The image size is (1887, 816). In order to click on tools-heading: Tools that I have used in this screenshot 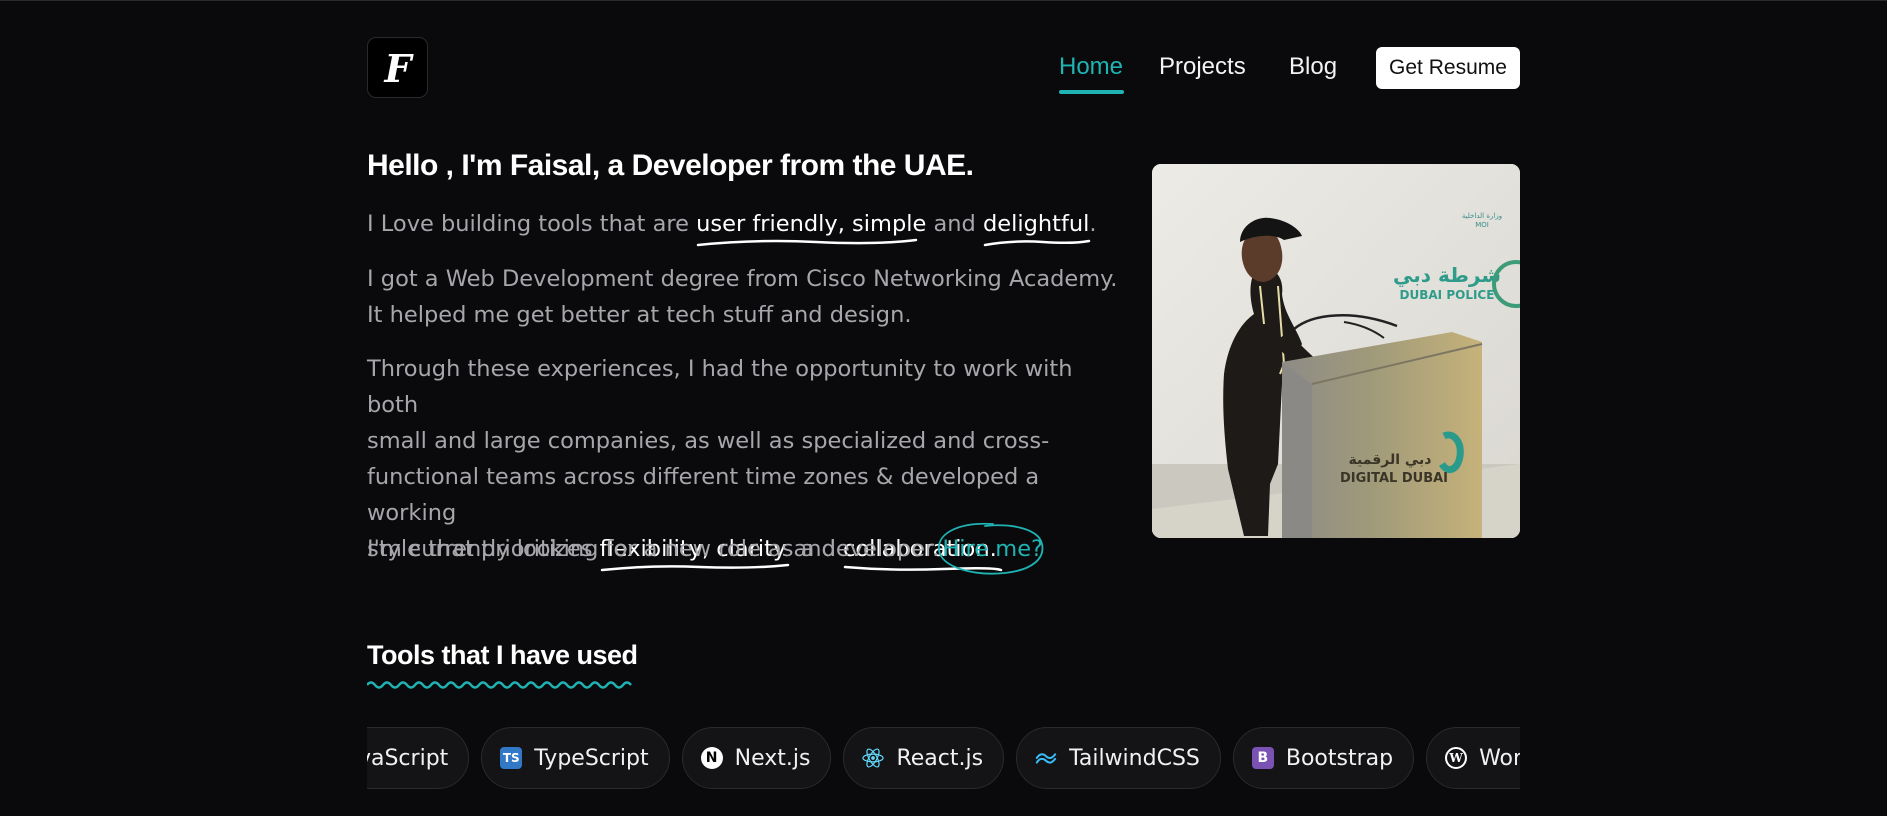, I will do `click(502, 655)`.